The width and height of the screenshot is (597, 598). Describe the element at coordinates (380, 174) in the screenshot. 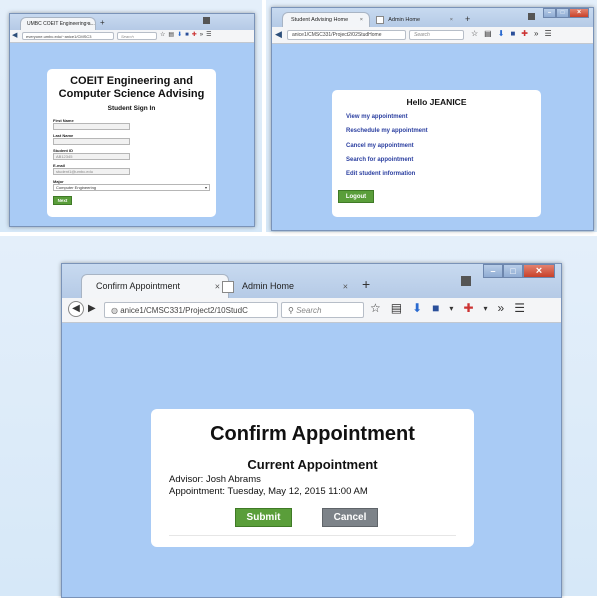

I see `edit-student-info-link: Edit student information` at that location.